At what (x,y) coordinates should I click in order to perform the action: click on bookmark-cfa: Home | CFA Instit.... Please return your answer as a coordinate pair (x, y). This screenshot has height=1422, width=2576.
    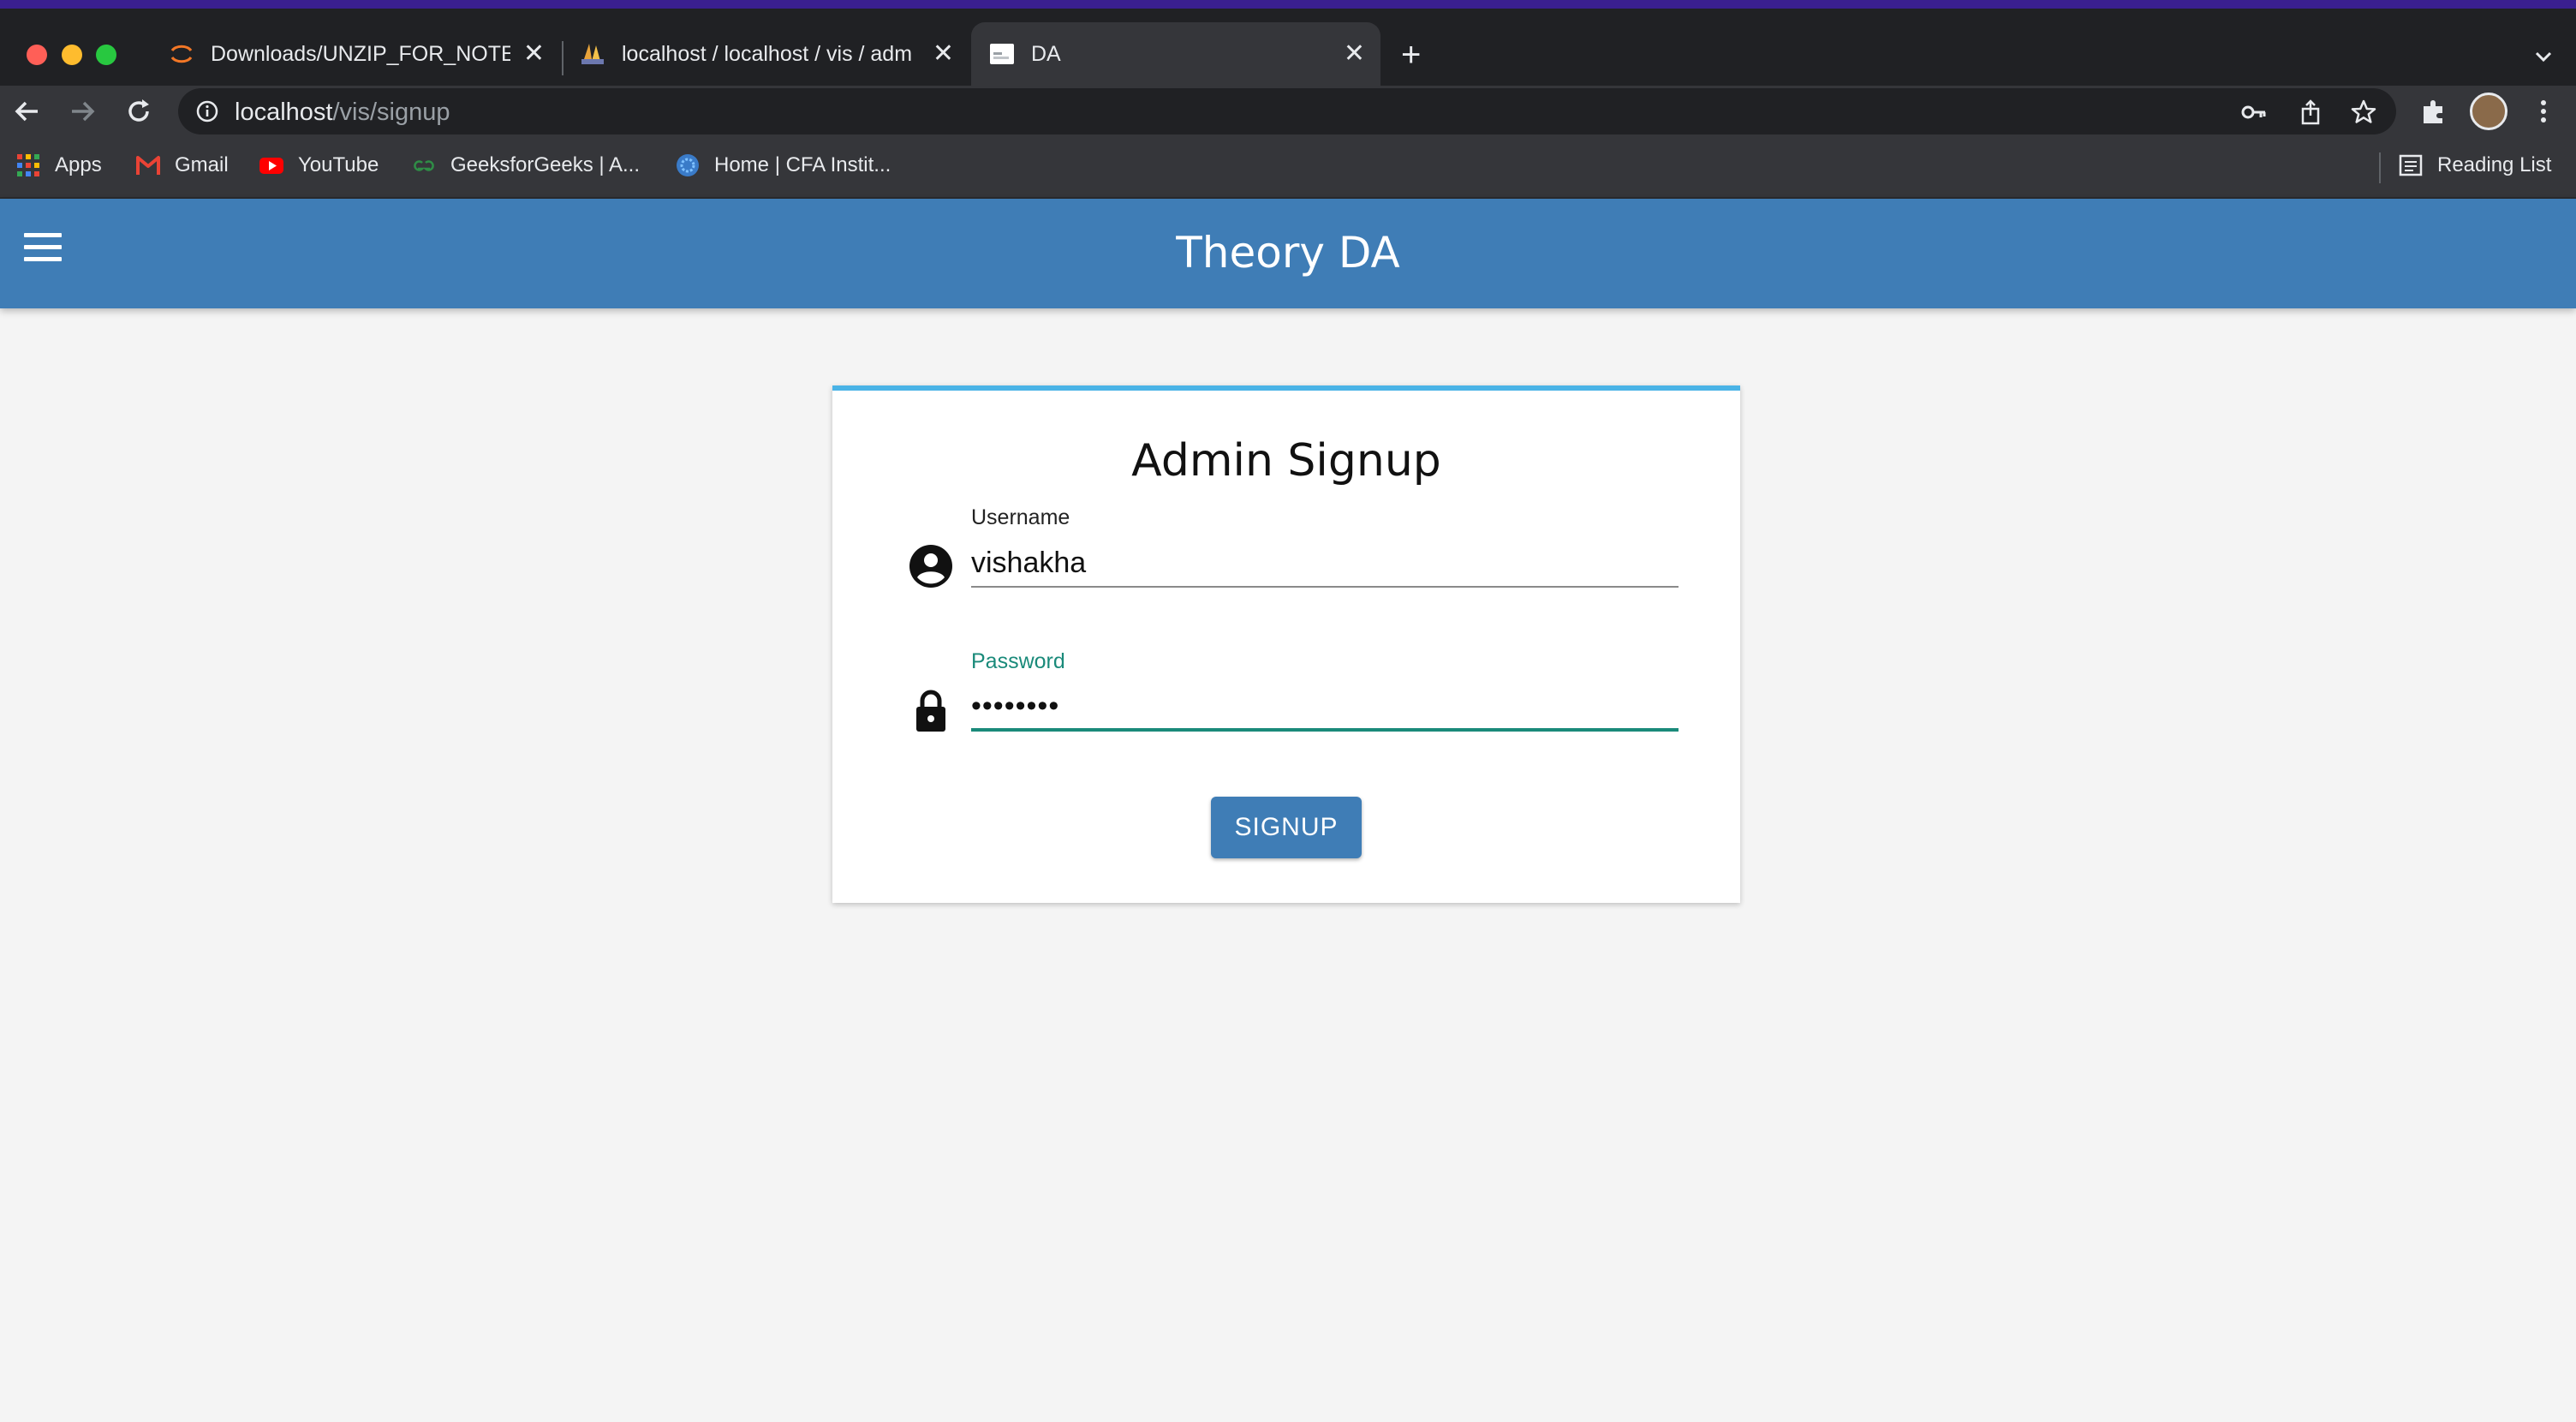
    Looking at the image, I should click on (783, 165).